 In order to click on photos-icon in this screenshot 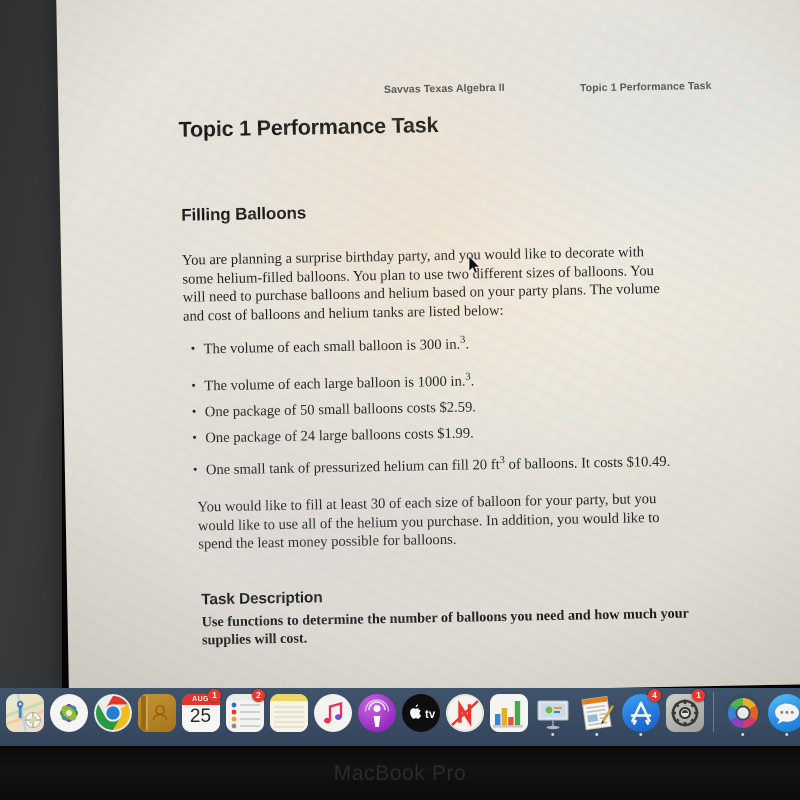, I will do `click(68, 713)`.